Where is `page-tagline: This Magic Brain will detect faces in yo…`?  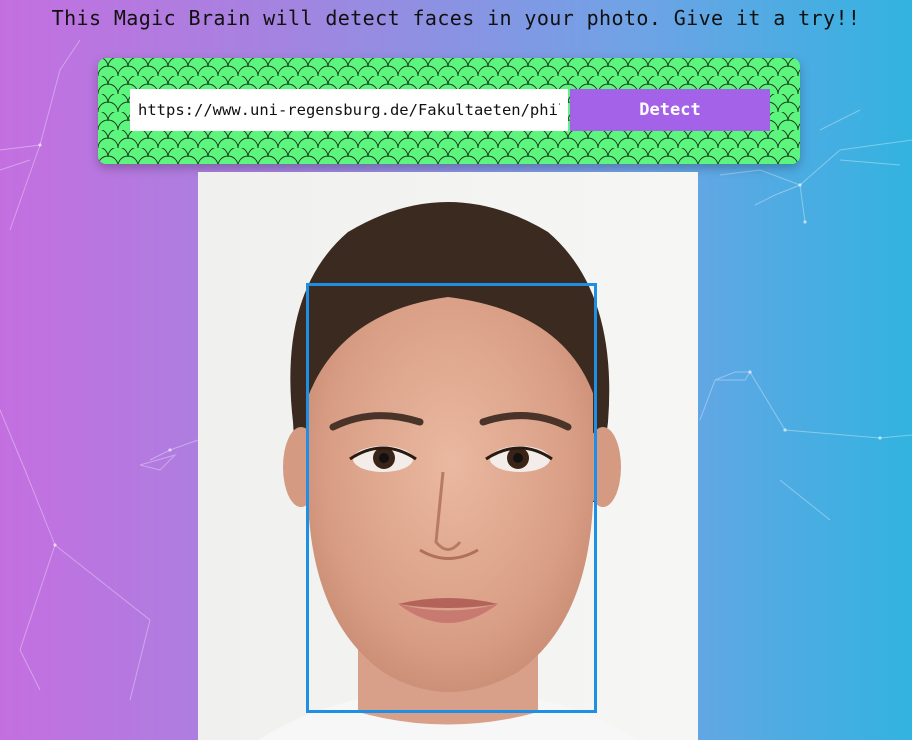
page-tagline: This Magic Brain will detect faces in yo… is located at coordinates (456, 18).